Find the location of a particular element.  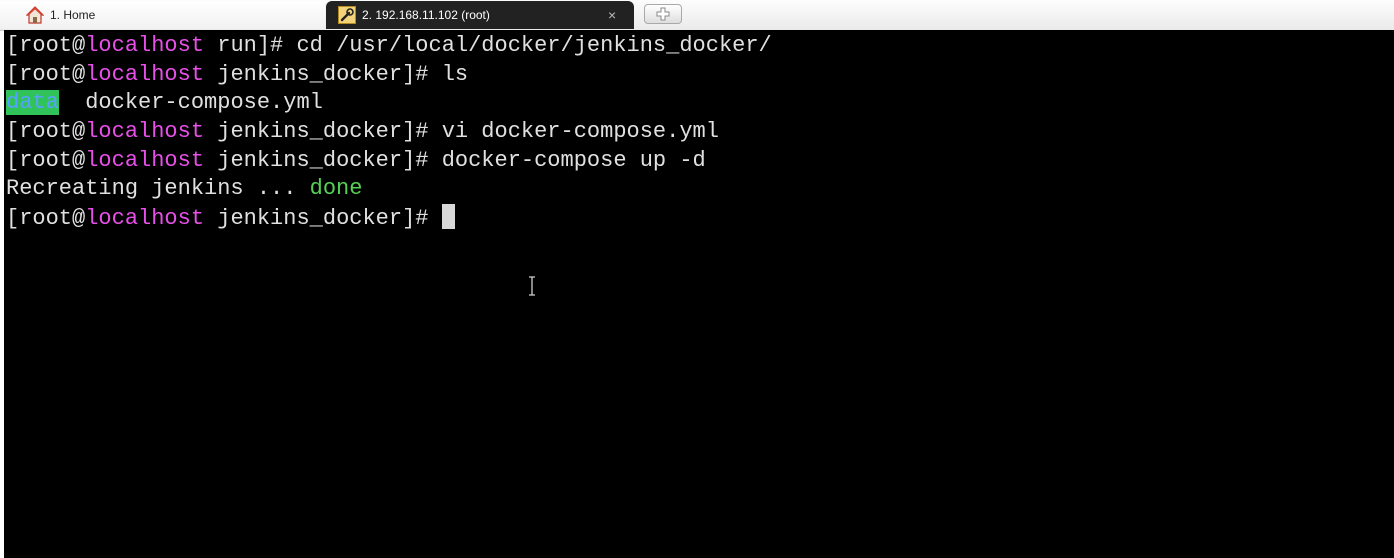

terminal-line: Recreating jenkins ... done is located at coordinates (184, 189).